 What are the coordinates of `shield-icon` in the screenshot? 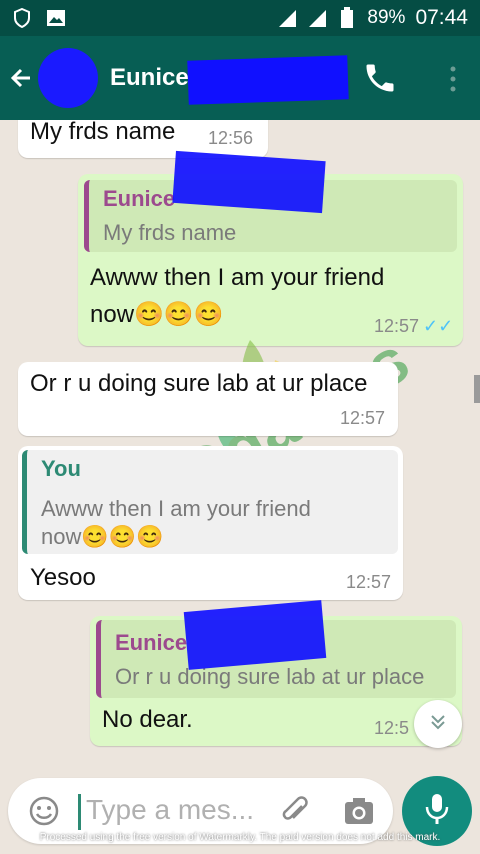 It's located at (22, 18).